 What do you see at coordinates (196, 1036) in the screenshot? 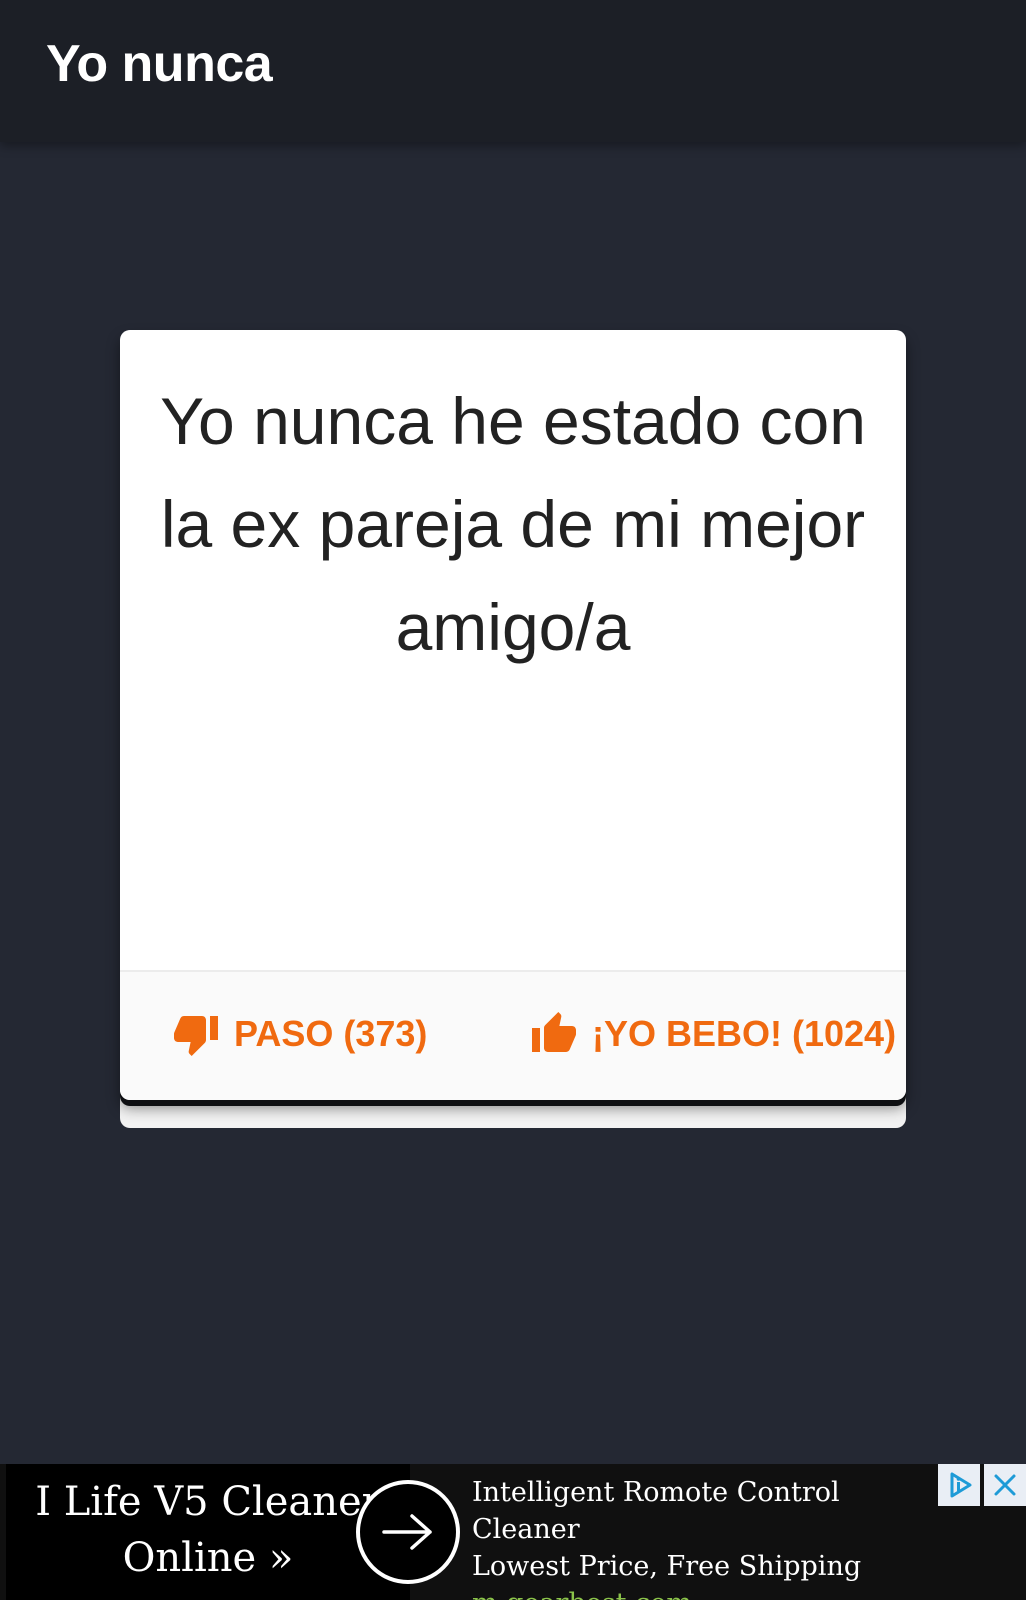
I see `thumbs-down-icon` at bounding box center [196, 1036].